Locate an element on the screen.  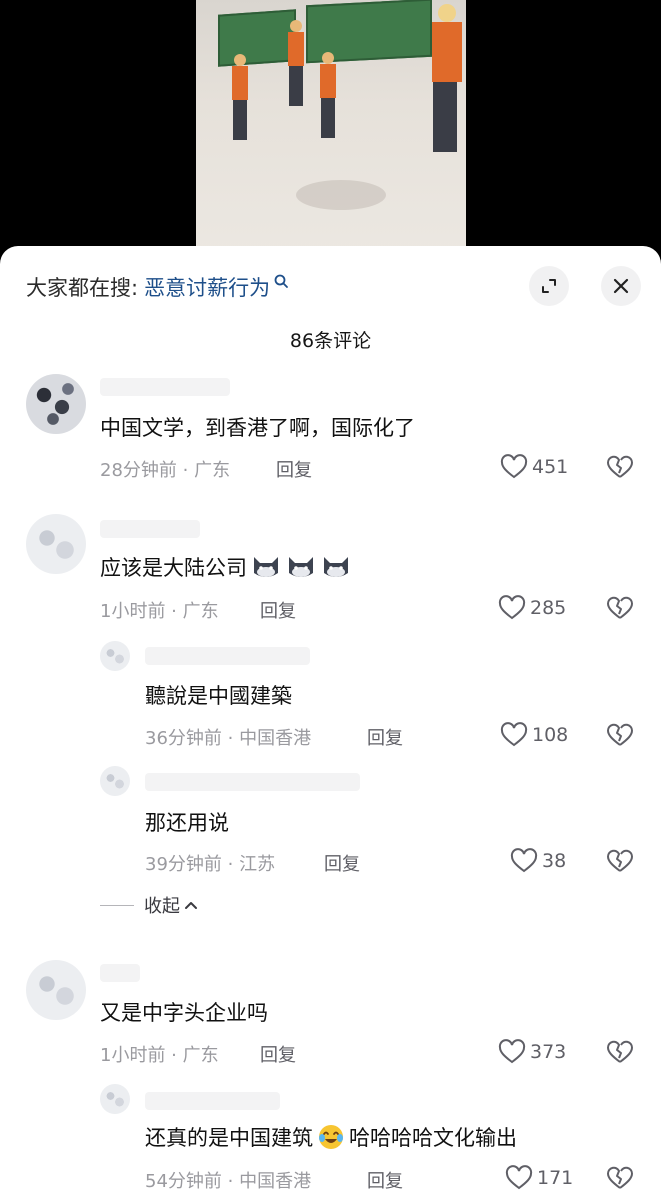
comment-text: 中国文学，到香港了啊，国际化了 is located at coordinates (257, 428).